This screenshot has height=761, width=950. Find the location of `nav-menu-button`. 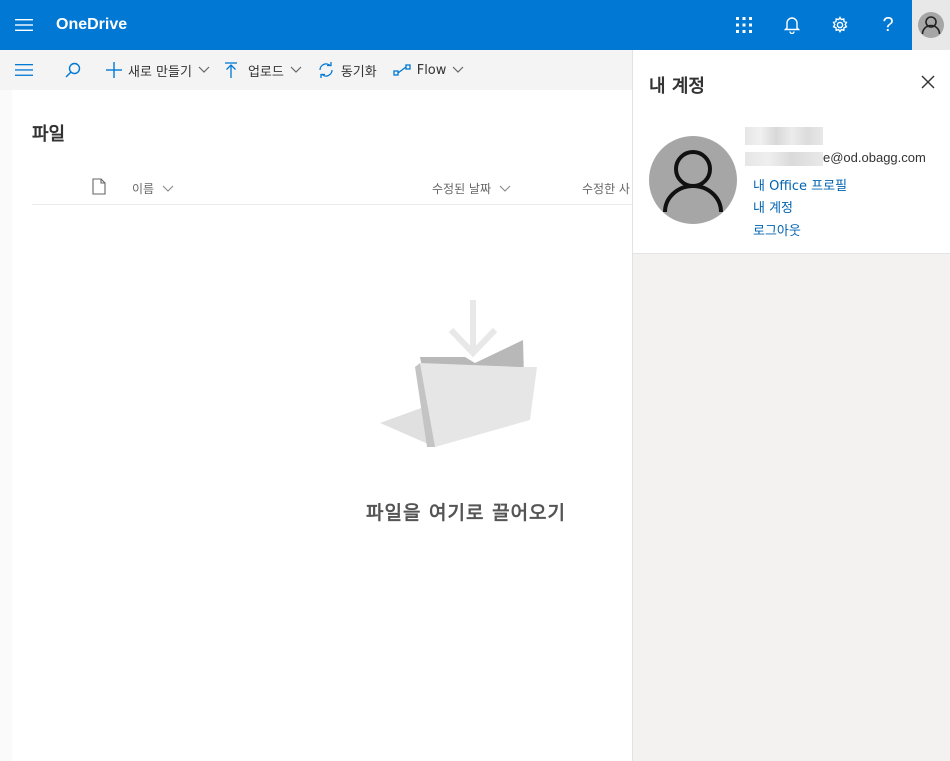

nav-menu-button is located at coordinates (24, 25).